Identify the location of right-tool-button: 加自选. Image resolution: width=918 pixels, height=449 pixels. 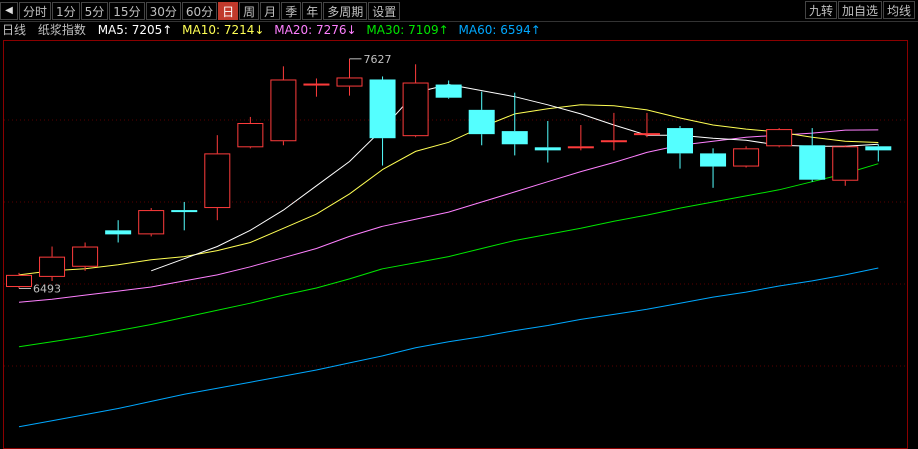
(859, 10).